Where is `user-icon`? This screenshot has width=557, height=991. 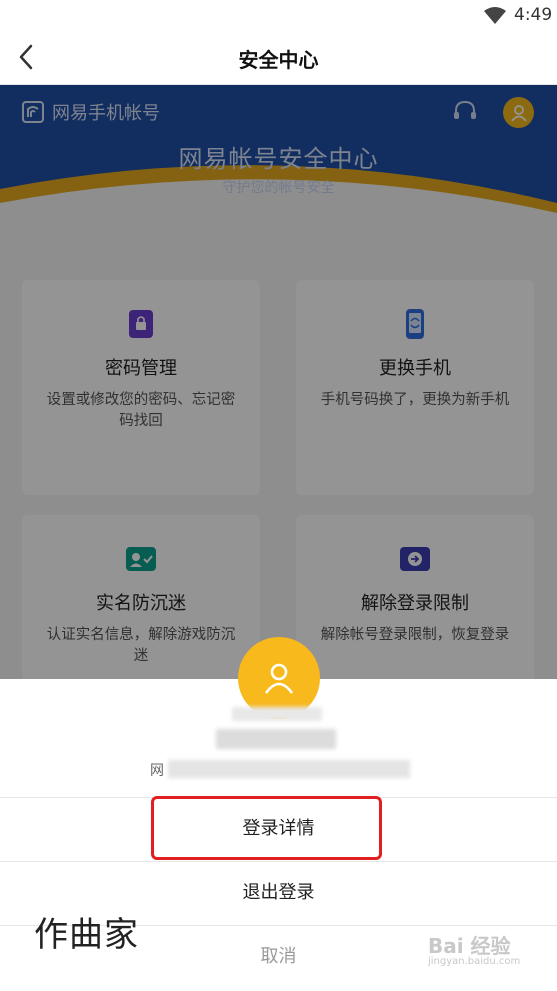 user-icon is located at coordinates (279, 678).